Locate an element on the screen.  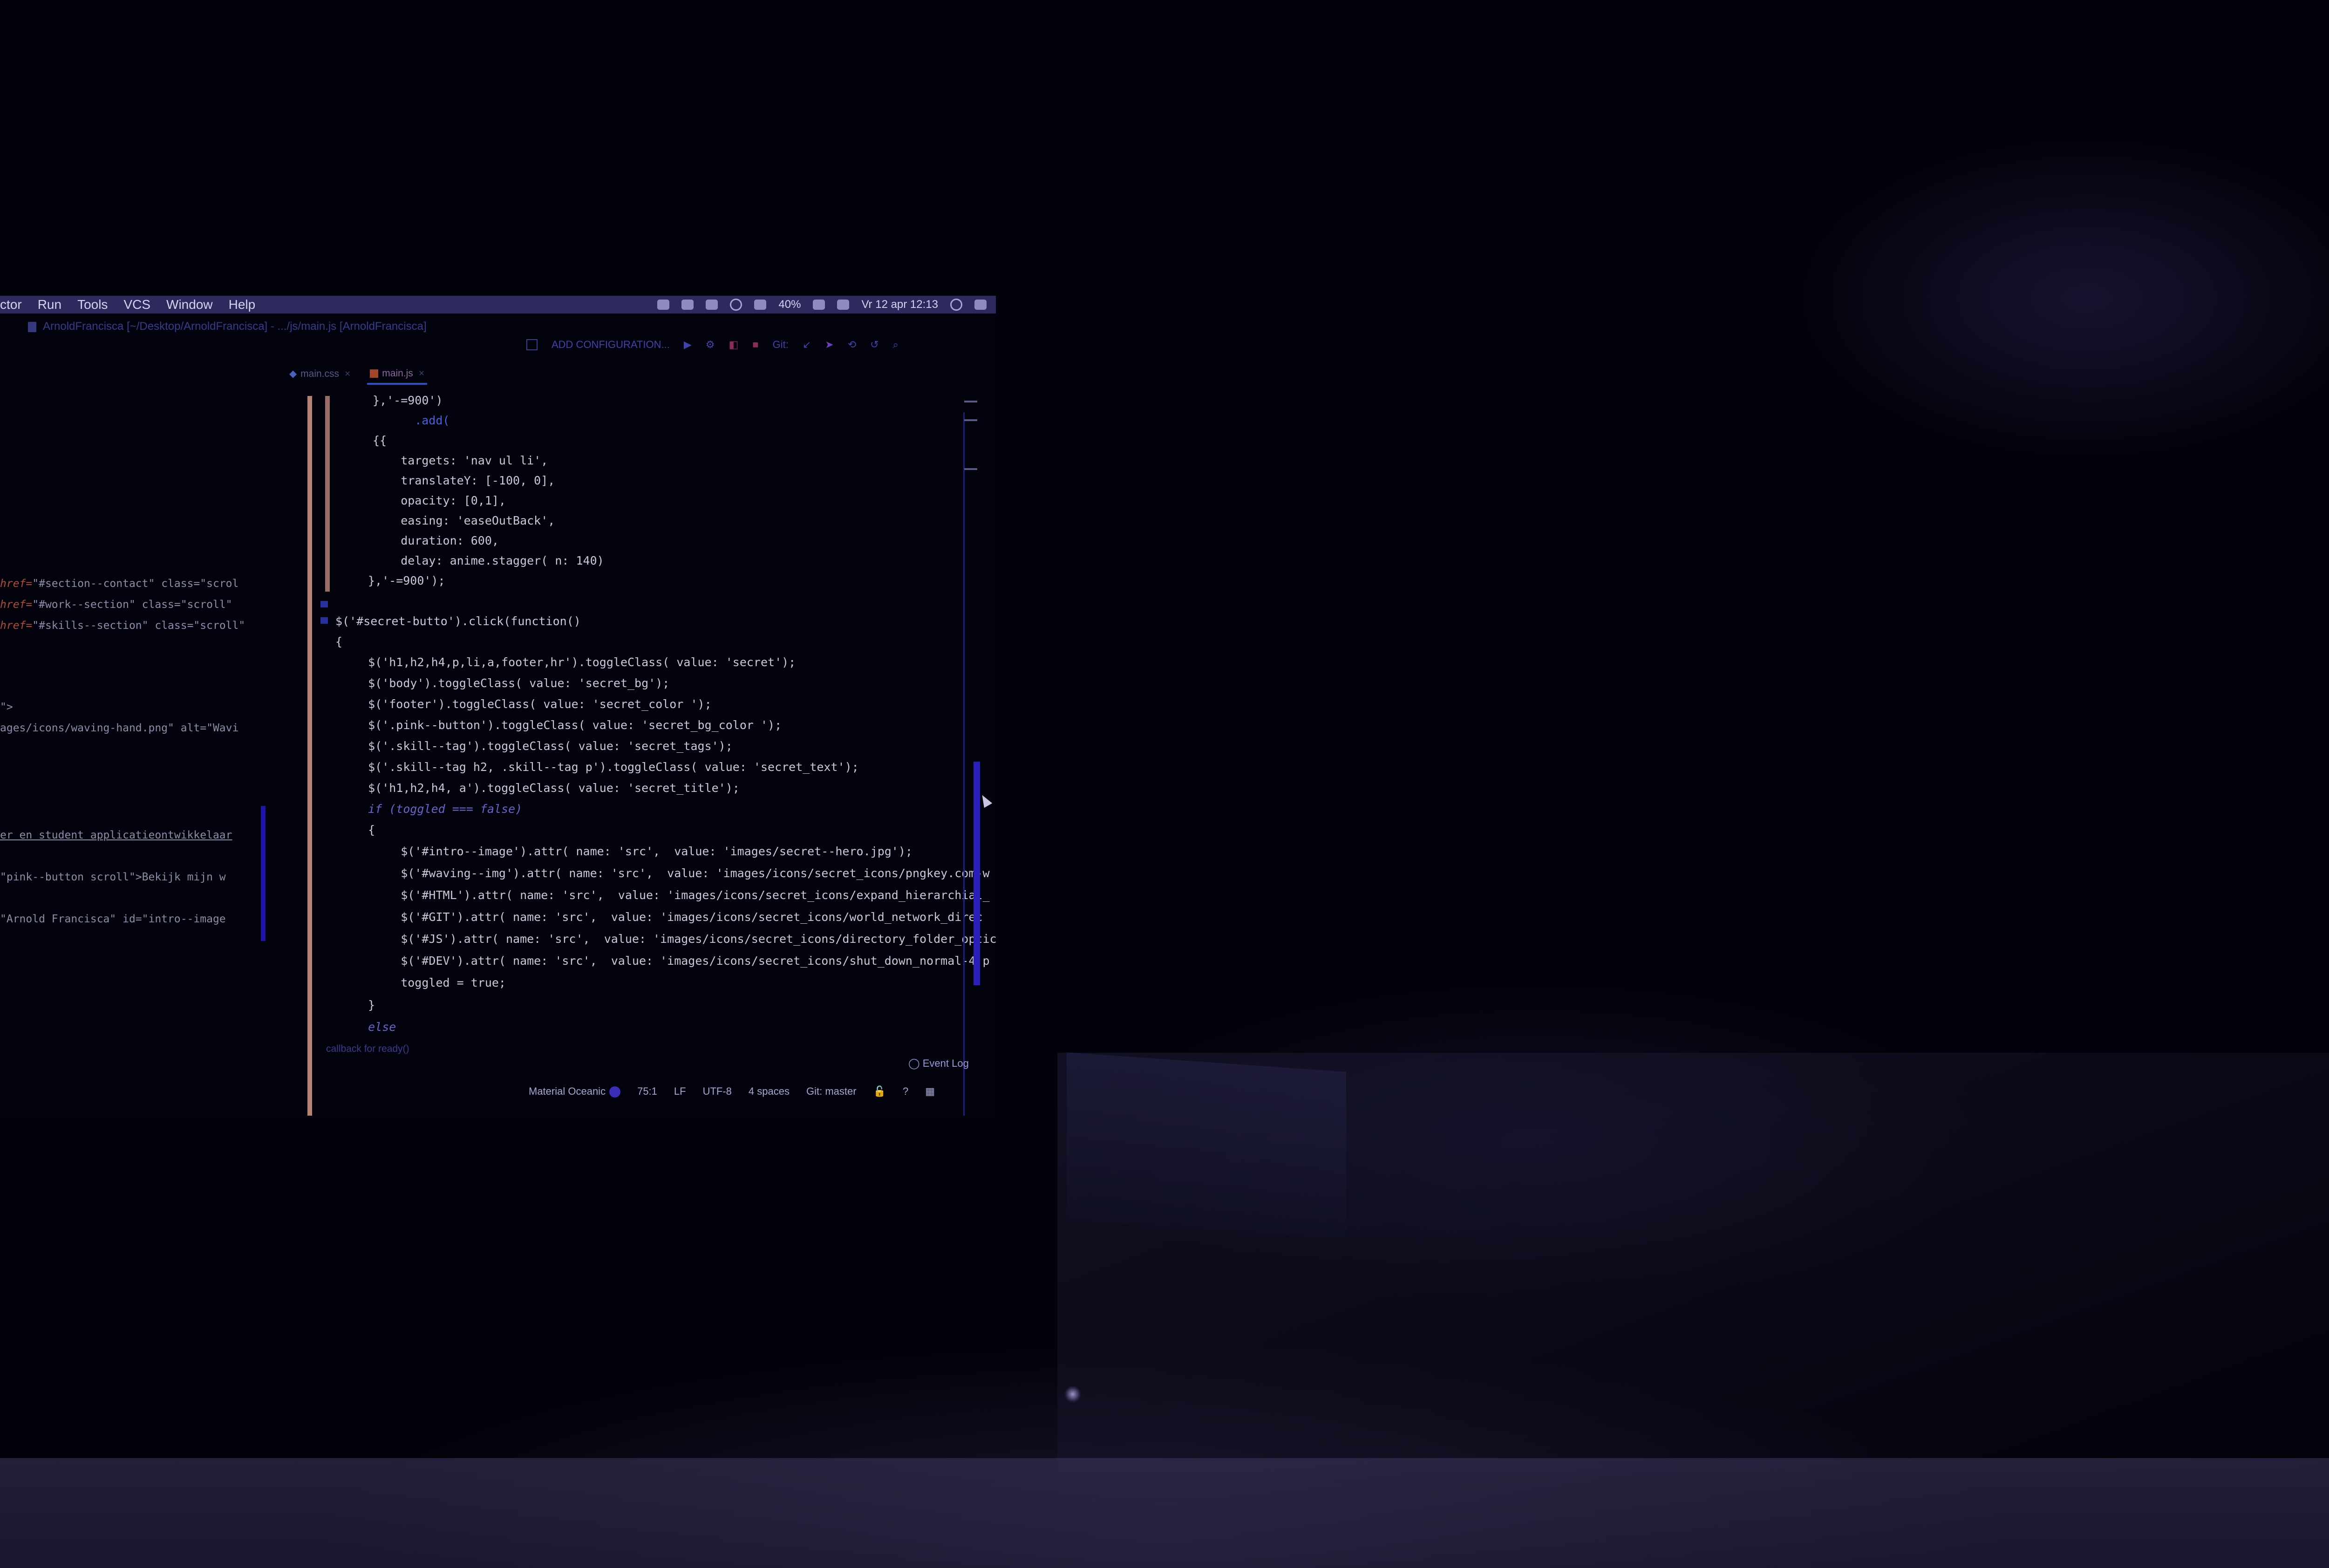
drive-icon is located at coordinates (712, 305).